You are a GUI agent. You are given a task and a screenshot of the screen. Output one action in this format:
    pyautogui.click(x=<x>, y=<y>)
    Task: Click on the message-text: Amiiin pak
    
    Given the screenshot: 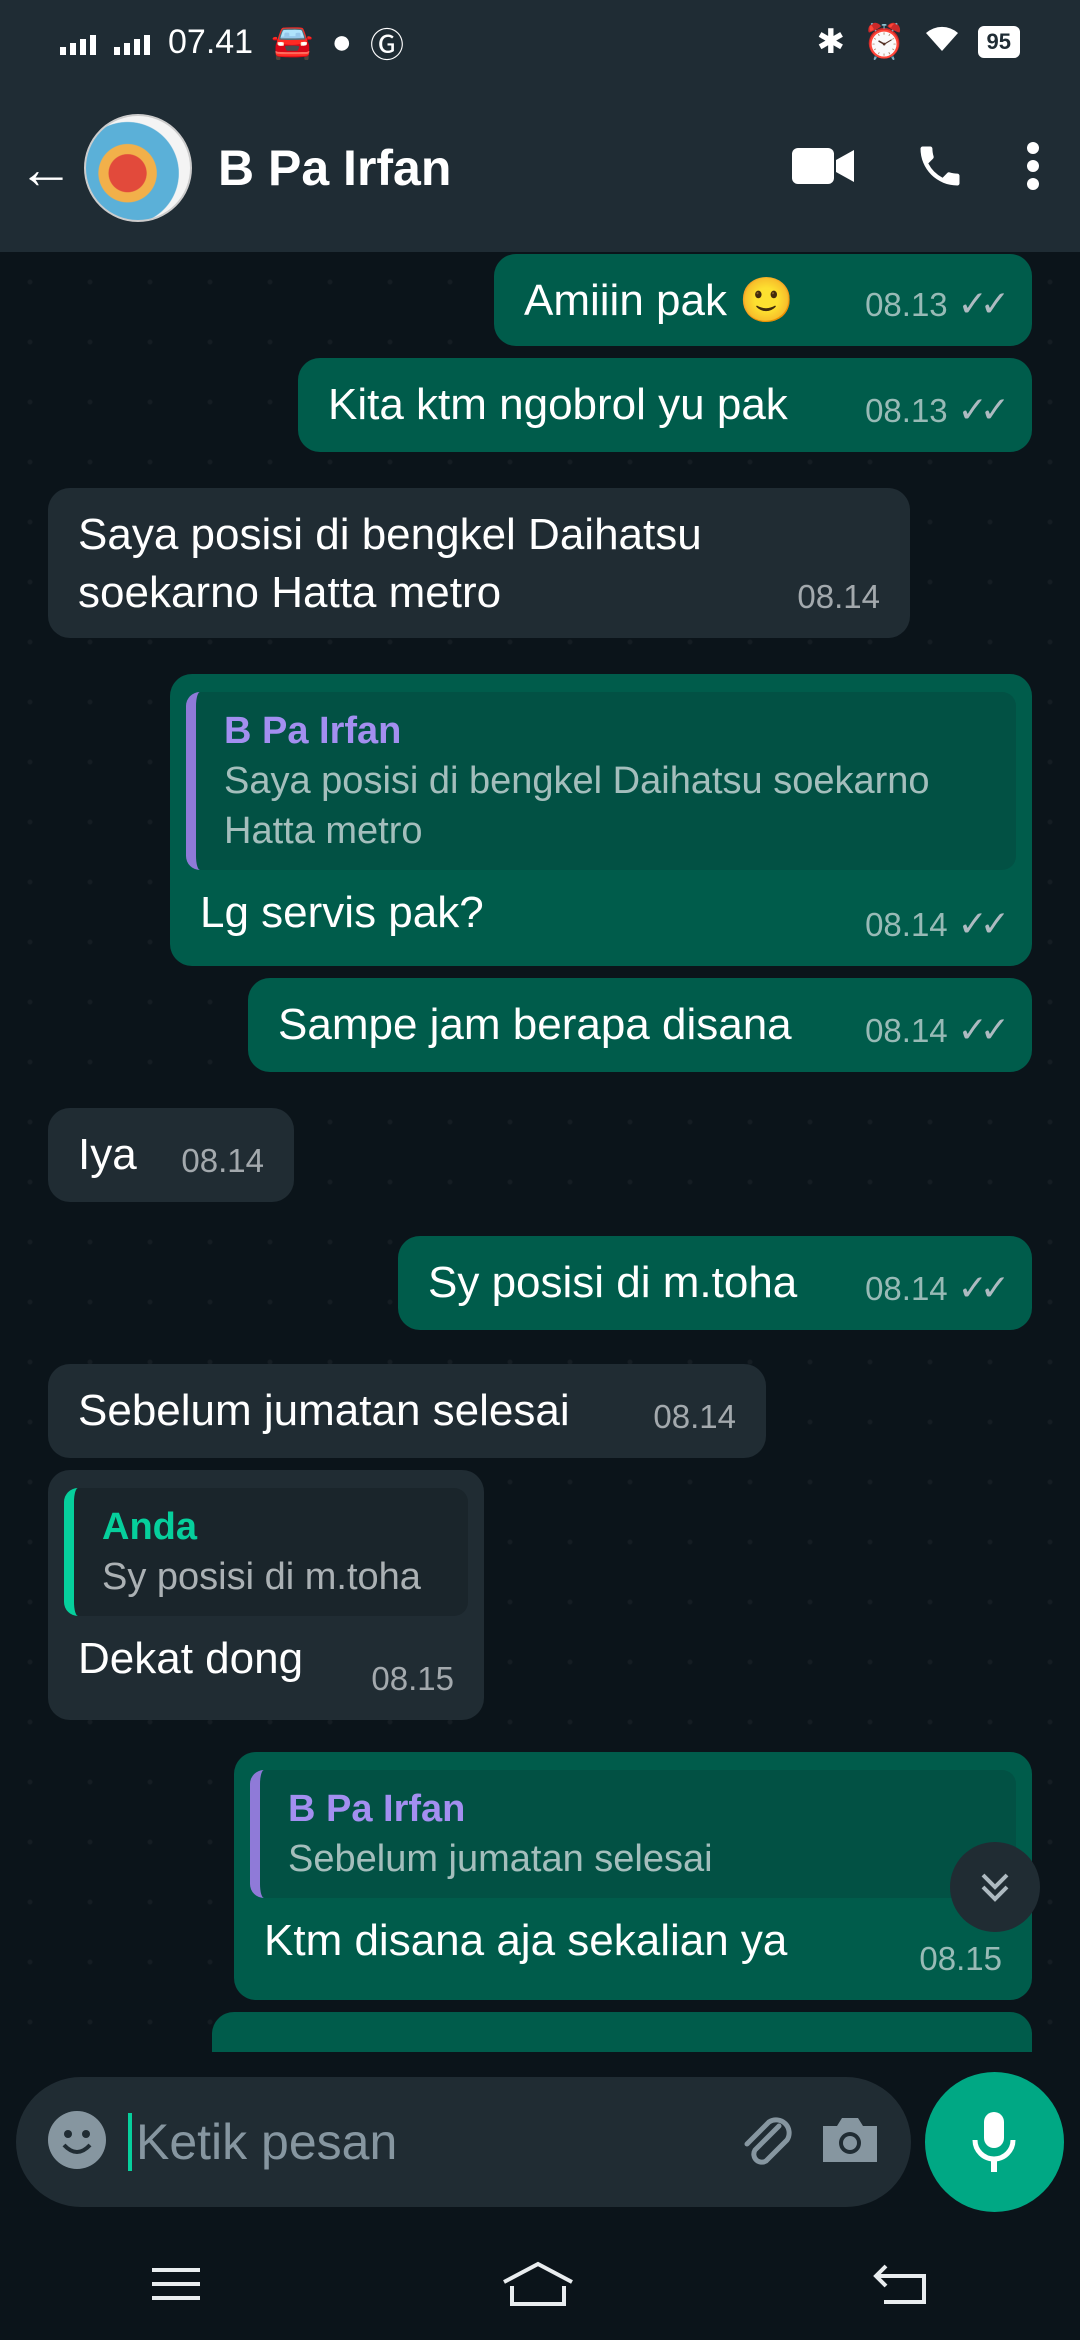 What is the action you would take?
    pyautogui.click(x=625, y=300)
    